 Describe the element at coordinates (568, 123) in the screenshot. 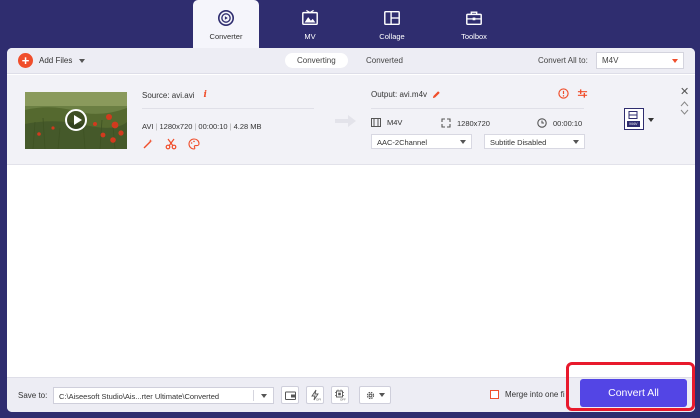

I see `output-duration: 00:00:10` at that location.